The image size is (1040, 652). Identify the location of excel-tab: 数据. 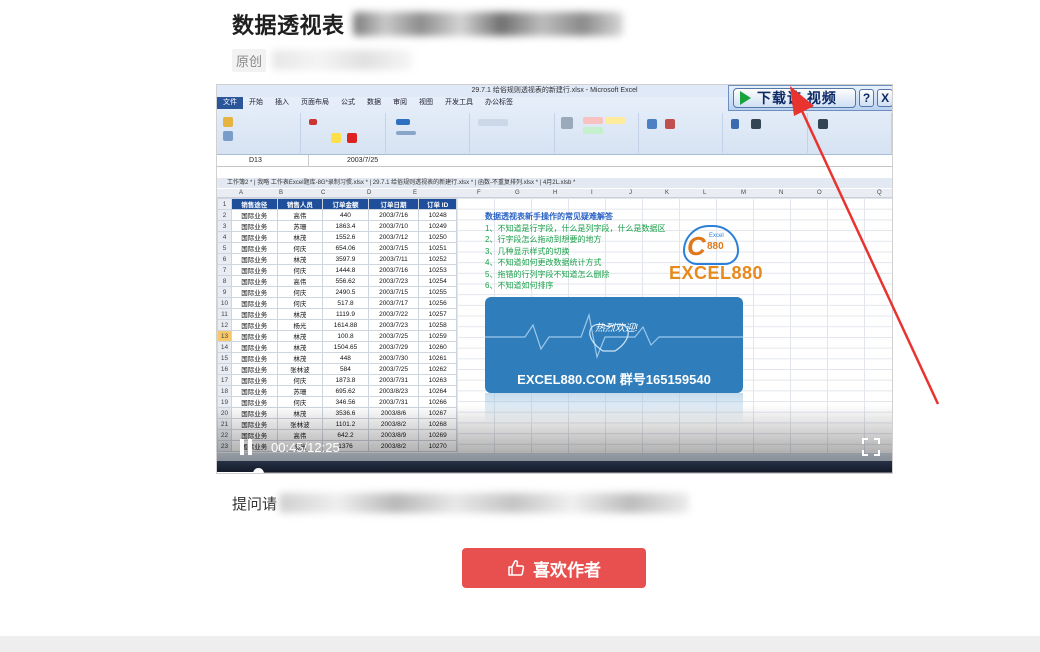
(374, 102).